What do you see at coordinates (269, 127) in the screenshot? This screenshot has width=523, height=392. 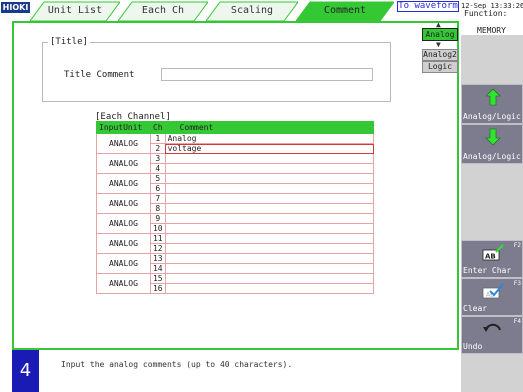 I see `header-comment: Comment` at bounding box center [269, 127].